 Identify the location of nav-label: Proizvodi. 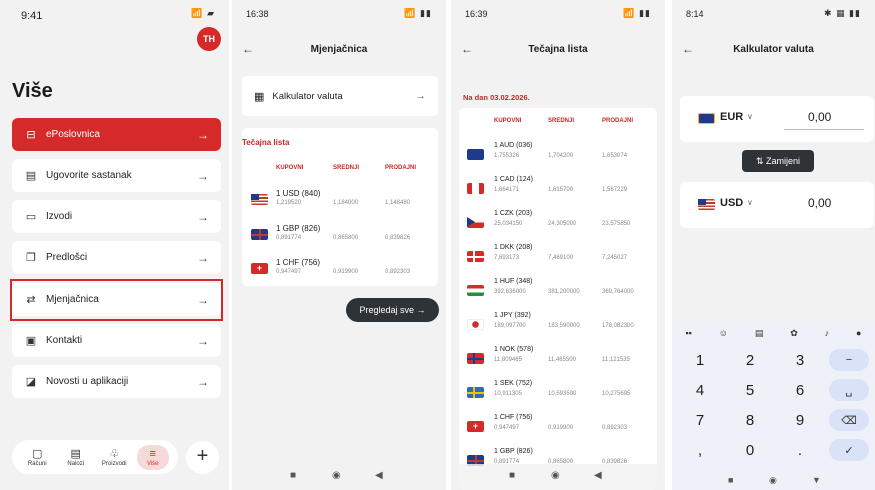
(114, 463).